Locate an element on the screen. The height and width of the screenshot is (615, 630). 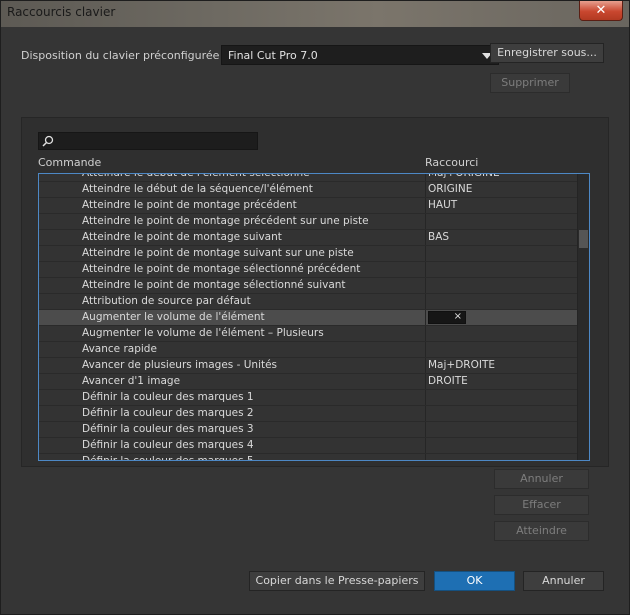
table-row: Augmenter le volume de l'élément × is located at coordinates (308, 318).